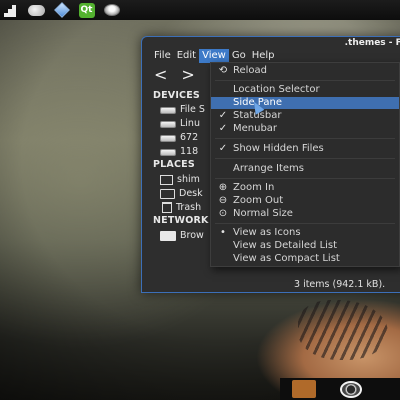  What do you see at coordinates (180, 123) in the screenshot?
I see `sidebar-item-device: Linu` at bounding box center [180, 123].